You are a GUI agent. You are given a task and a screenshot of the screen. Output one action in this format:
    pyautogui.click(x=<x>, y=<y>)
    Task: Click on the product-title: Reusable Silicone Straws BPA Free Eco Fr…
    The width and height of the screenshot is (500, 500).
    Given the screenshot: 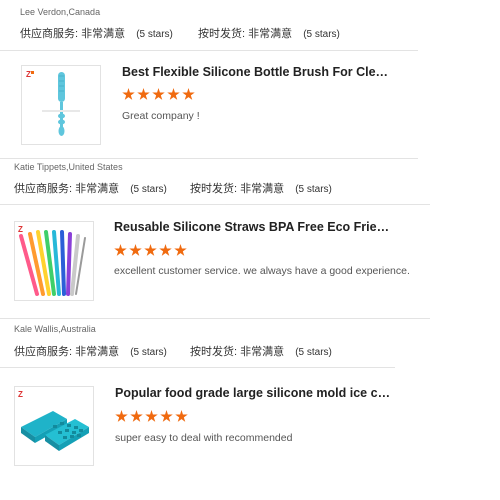 What is the action you would take?
    pyautogui.click(x=252, y=227)
    